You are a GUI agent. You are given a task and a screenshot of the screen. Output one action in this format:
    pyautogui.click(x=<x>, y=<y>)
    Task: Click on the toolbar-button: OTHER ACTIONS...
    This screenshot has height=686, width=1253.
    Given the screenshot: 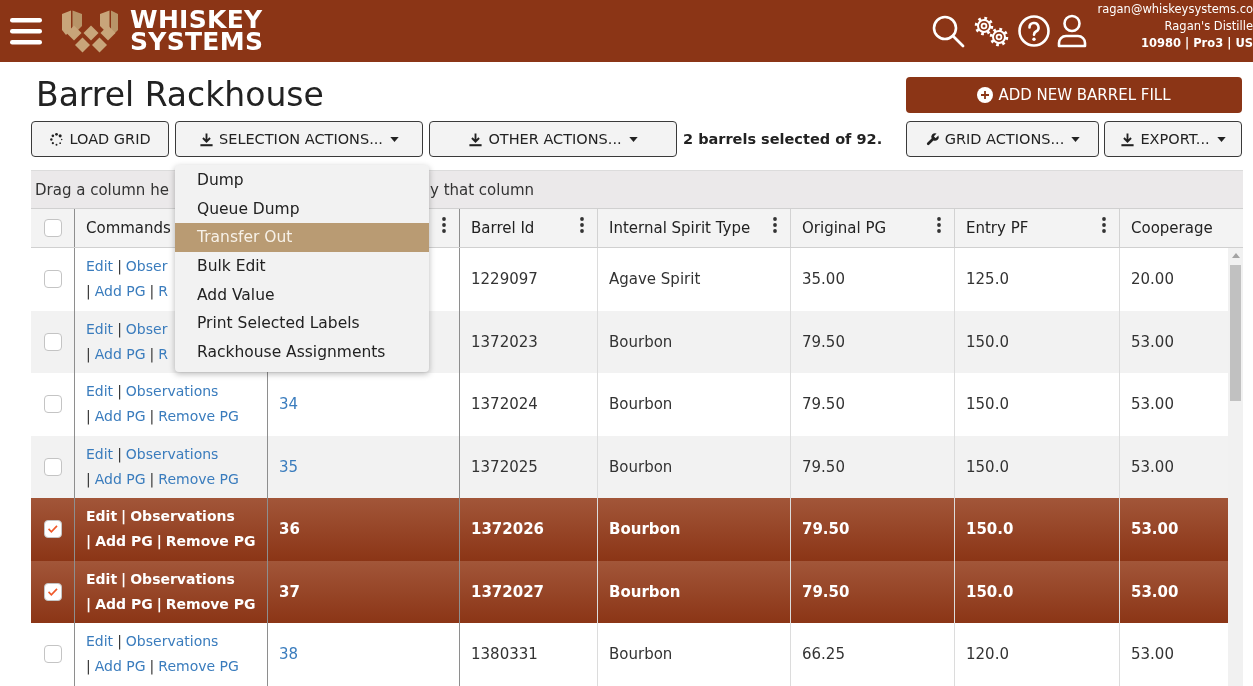 What is the action you would take?
    pyautogui.click(x=553, y=139)
    